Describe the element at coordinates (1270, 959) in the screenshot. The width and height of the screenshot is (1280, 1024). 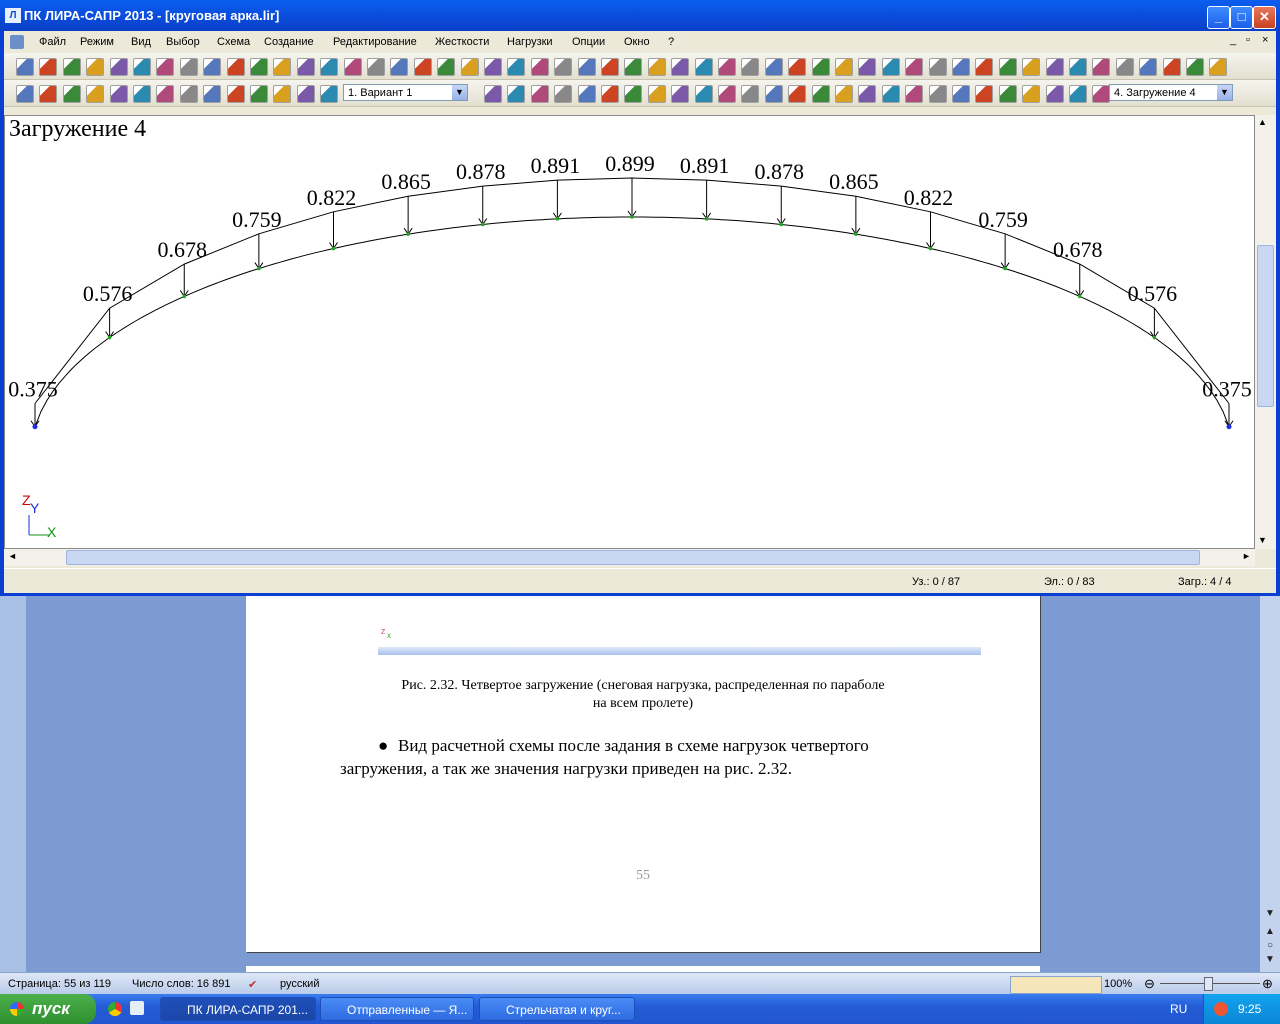
I see `next-page-icon: ▼` at that location.